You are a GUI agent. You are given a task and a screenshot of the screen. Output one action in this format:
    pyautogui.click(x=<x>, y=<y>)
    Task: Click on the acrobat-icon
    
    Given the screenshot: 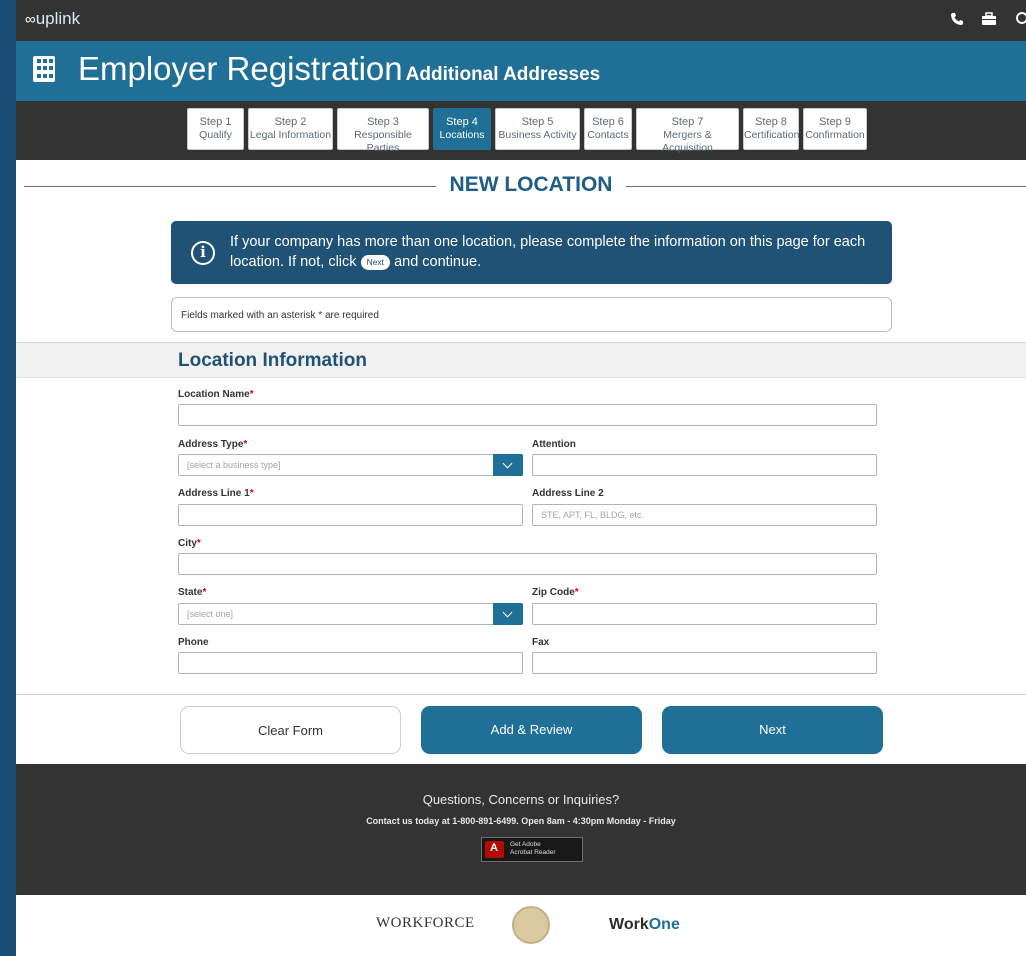 What is the action you would take?
    pyautogui.click(x=494, y=849)
    